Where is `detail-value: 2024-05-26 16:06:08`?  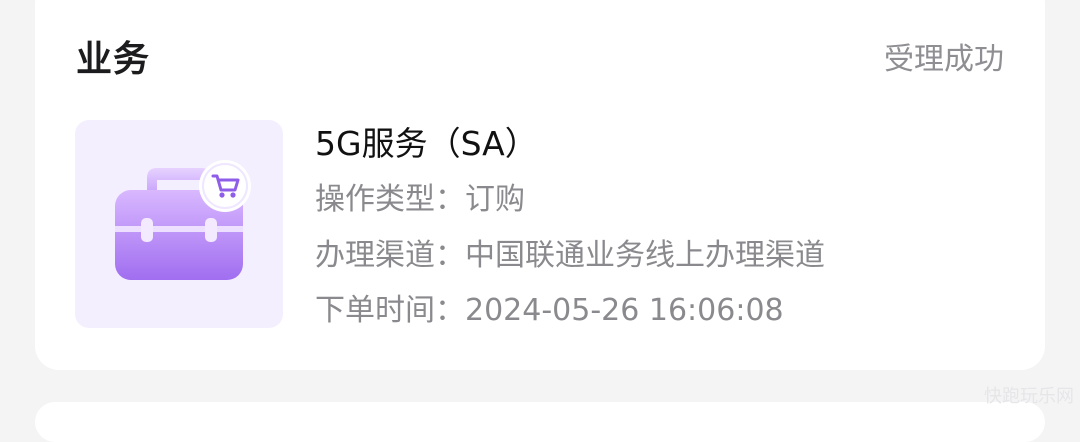
detail-value: 2024-05-26 16:06:08 is located at coordinates (624, 310).